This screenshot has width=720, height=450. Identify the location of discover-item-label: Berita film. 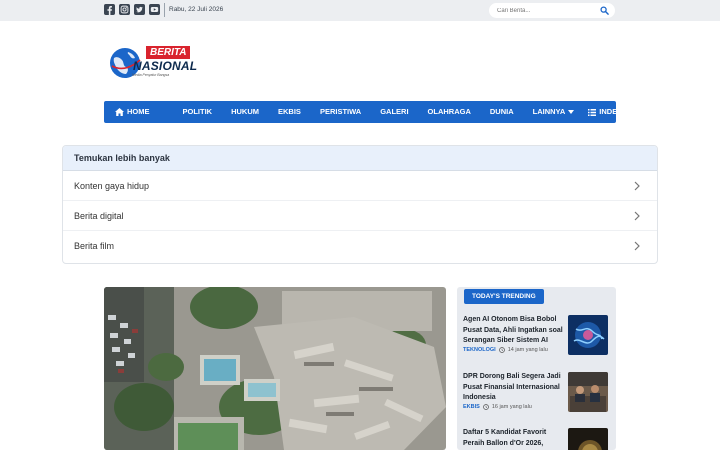
(94, 246).